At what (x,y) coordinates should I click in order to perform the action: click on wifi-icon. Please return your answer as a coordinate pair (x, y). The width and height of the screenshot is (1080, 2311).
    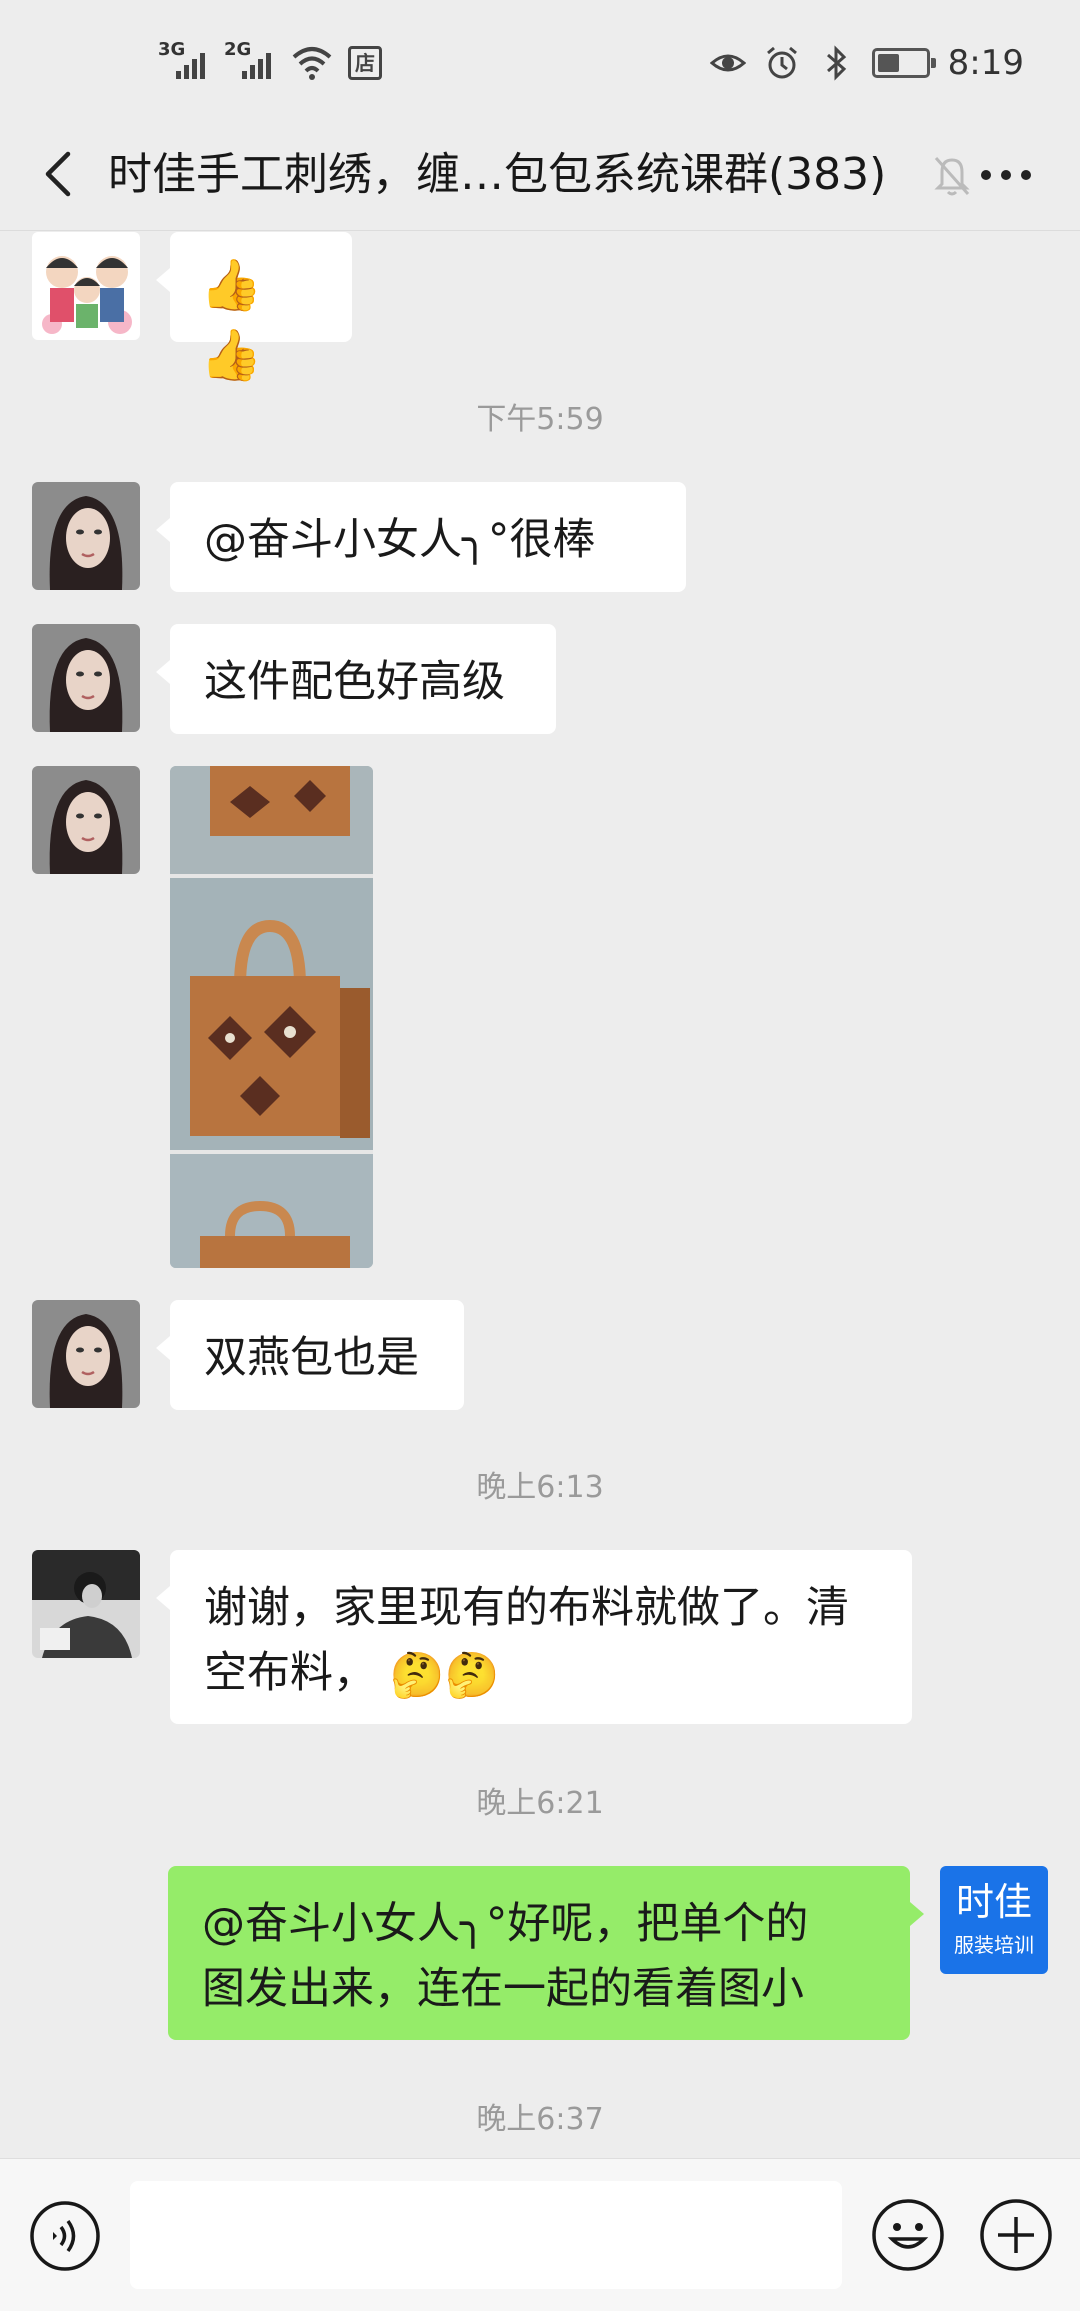
    Looking at the image, I should click on (312, 63).